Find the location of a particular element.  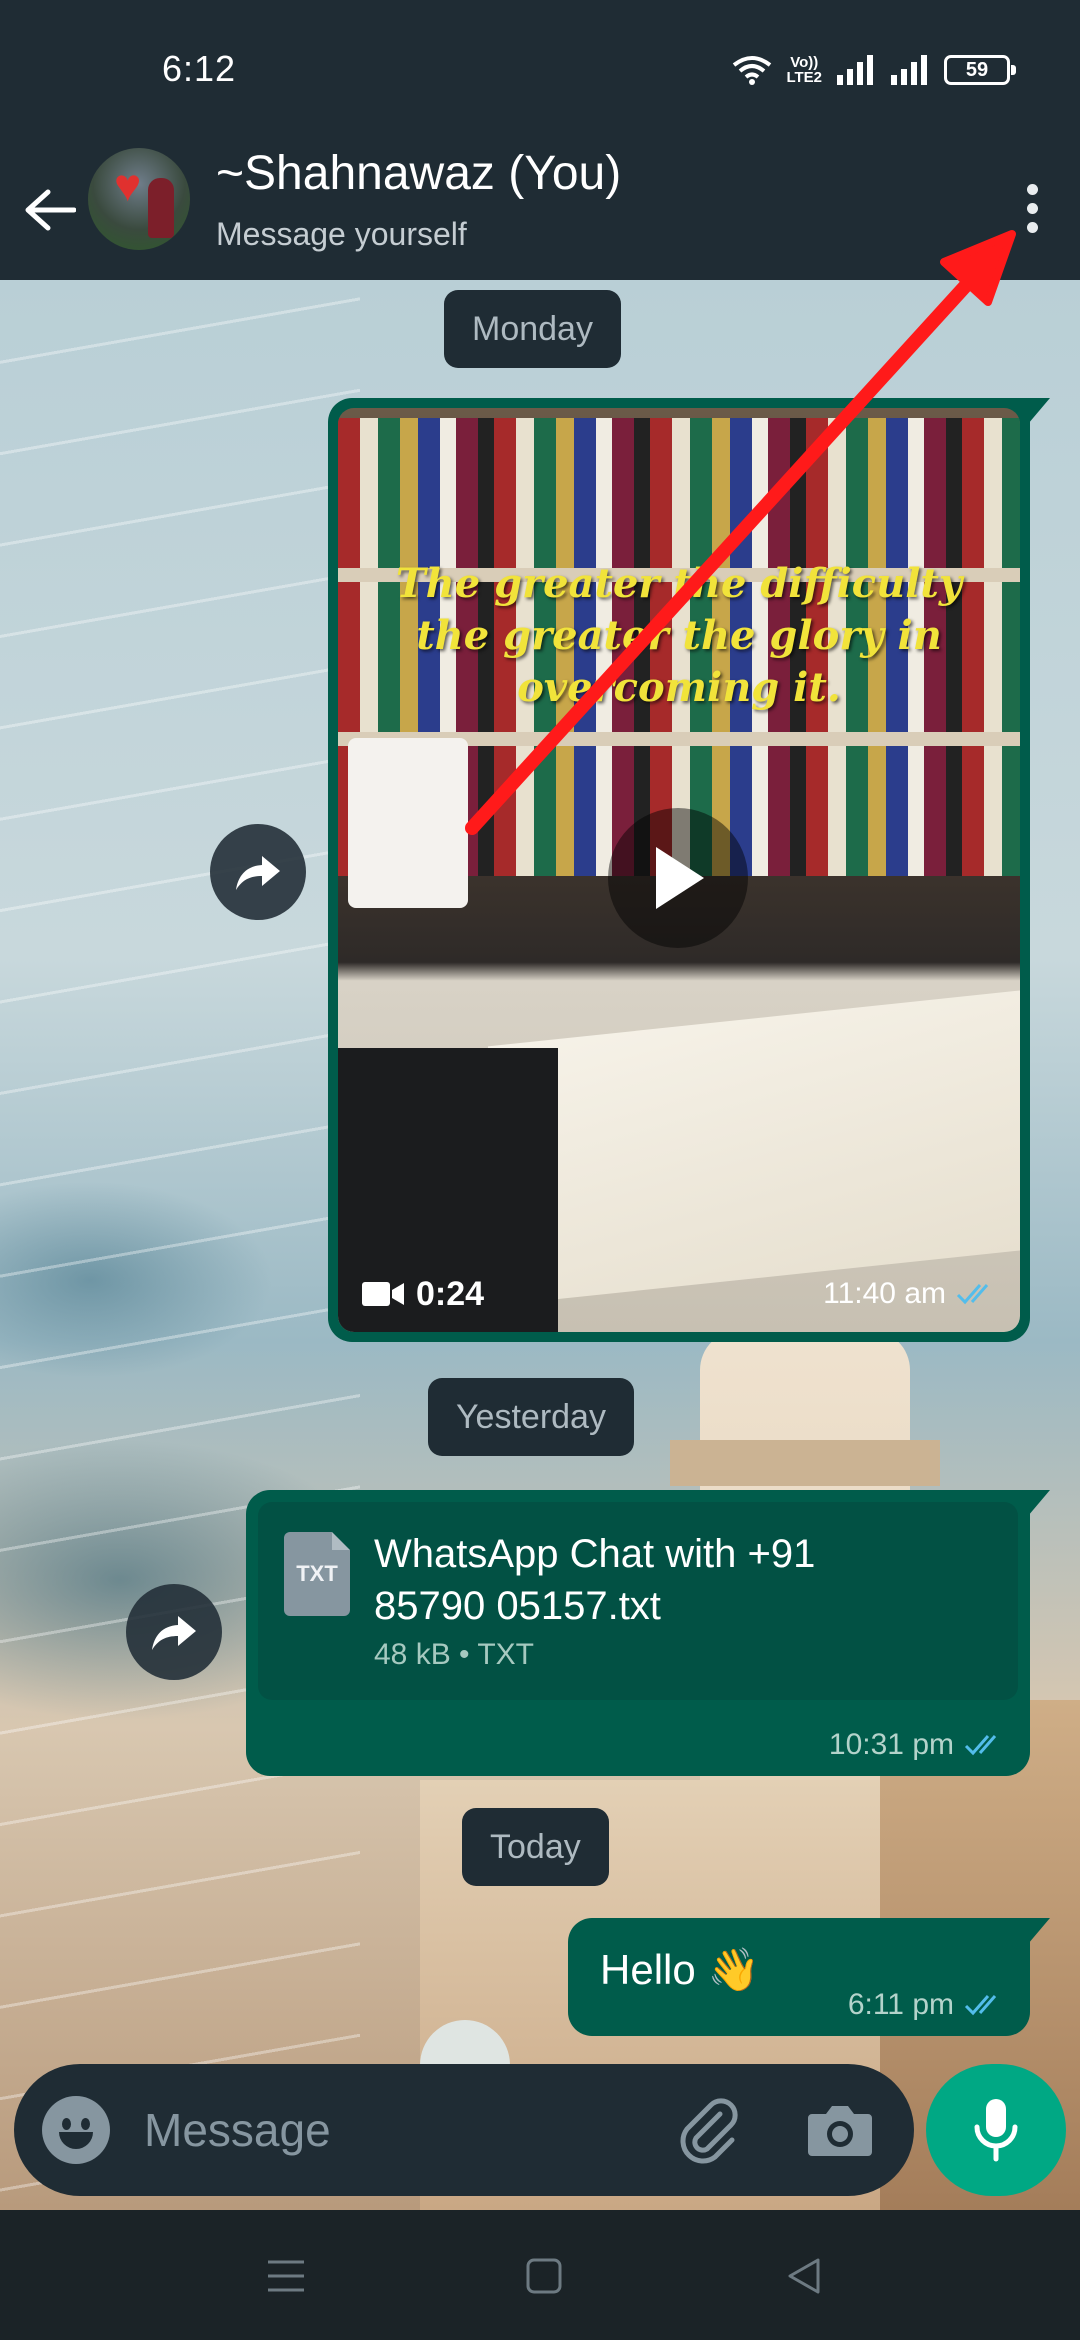

volte-bottom: LTE2 is located at coordinates (804, 77).